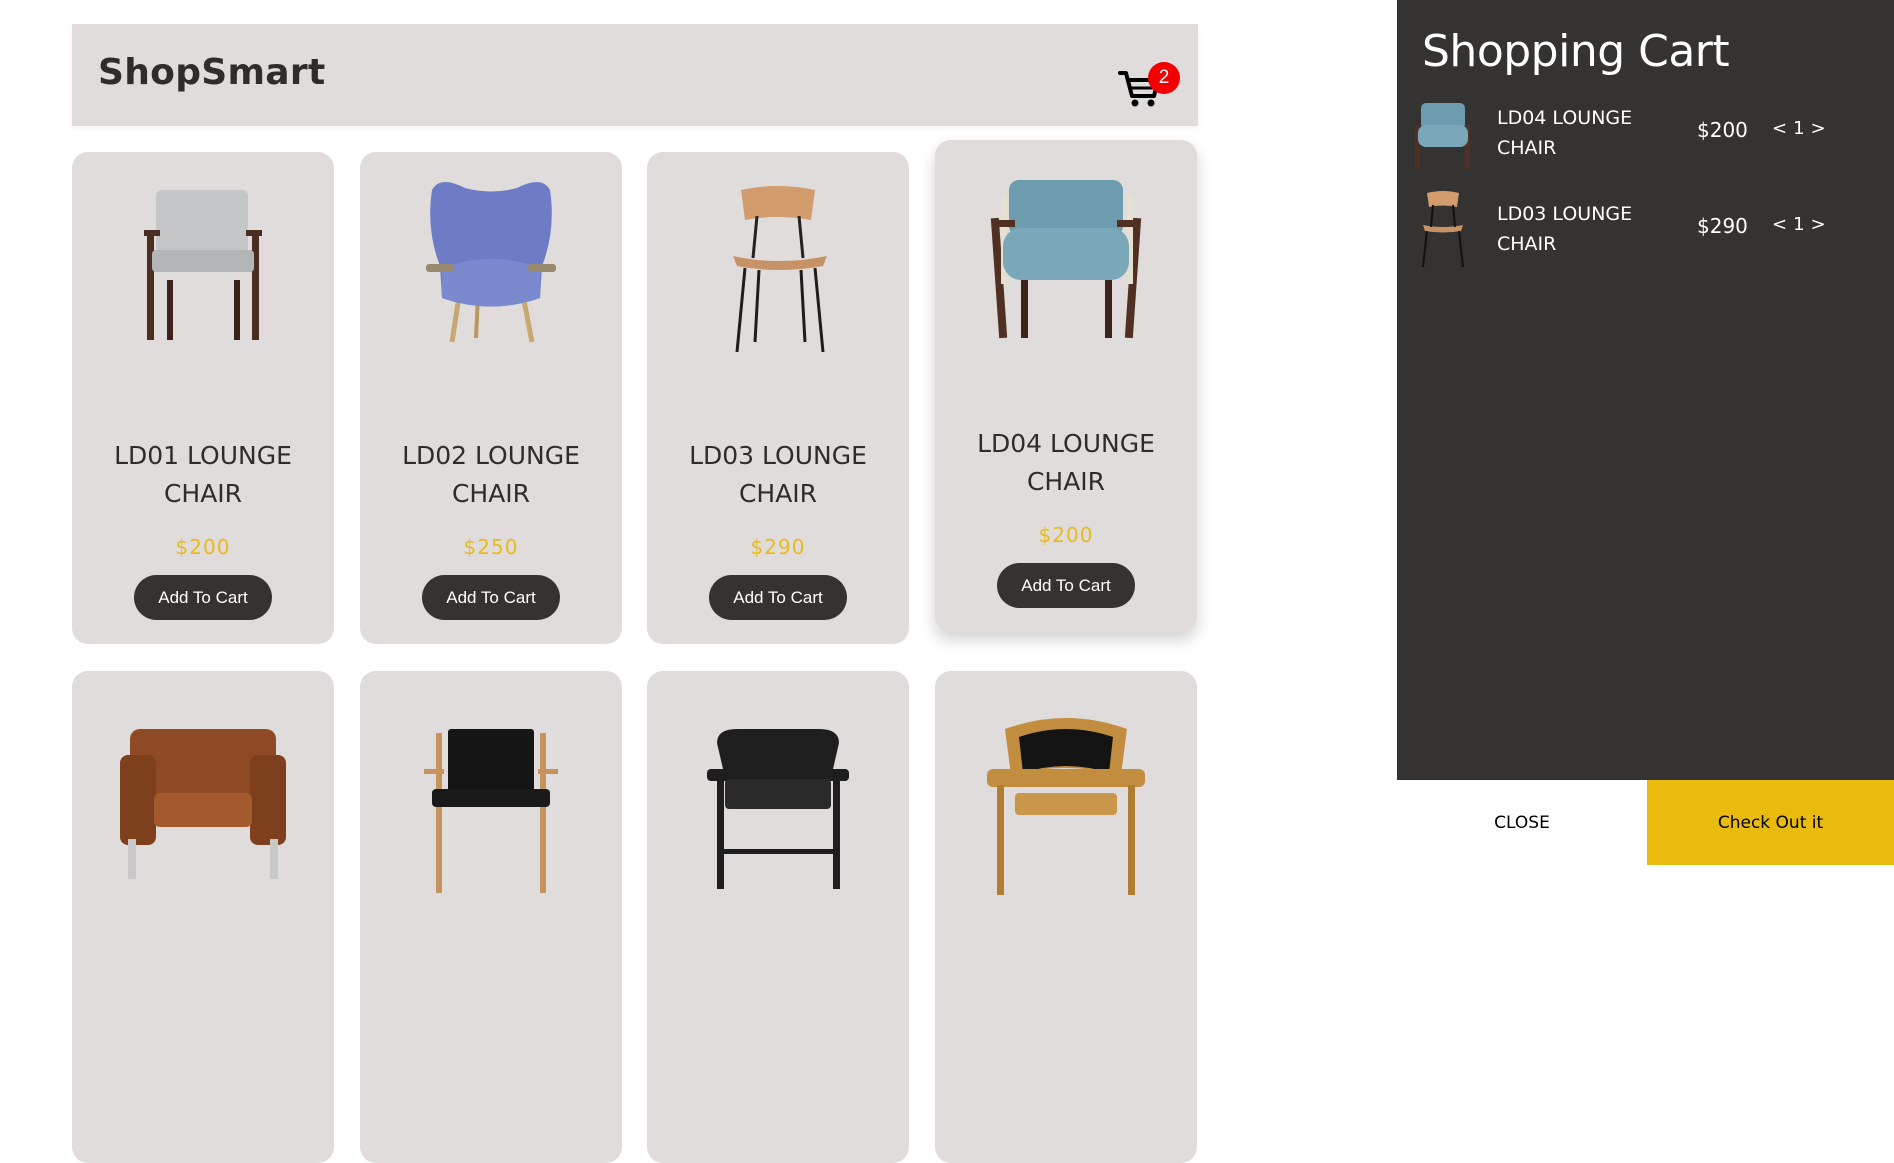 The height and width of the screenshot is (1163, 1894). Describe the element at coordinates (491, 398) in the screenshot. I see `product-card: LD02 LOUNGE CHAIR $250 Add To Cart` at that location.